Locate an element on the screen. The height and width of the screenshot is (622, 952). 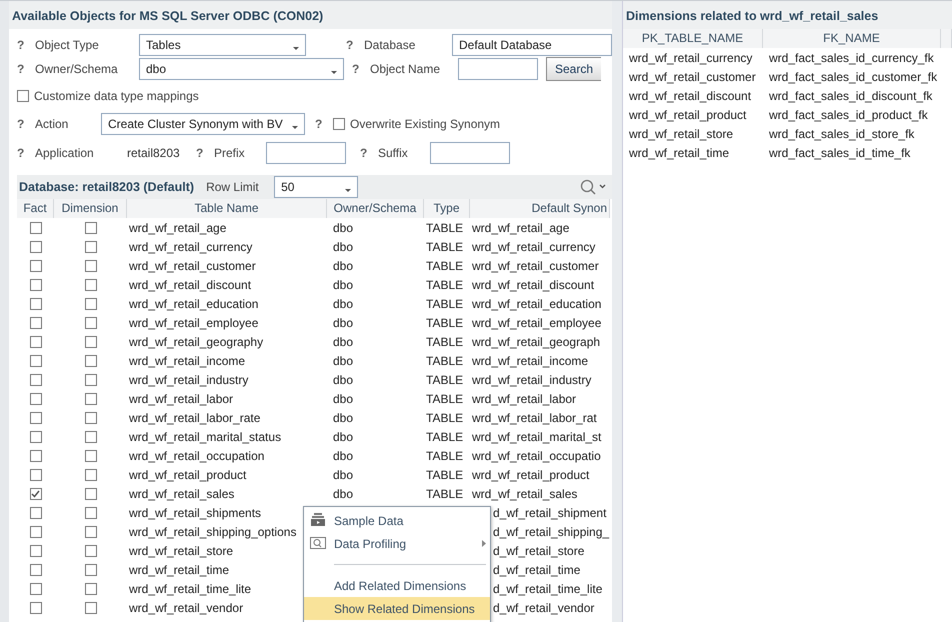
database-dropdown: Default Database is located at coordinates (532, 45).